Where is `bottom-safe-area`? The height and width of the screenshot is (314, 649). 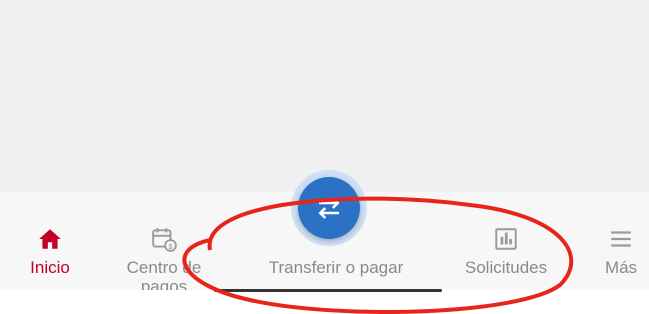 bottom-safe-area is located at coordinates (324, 302).